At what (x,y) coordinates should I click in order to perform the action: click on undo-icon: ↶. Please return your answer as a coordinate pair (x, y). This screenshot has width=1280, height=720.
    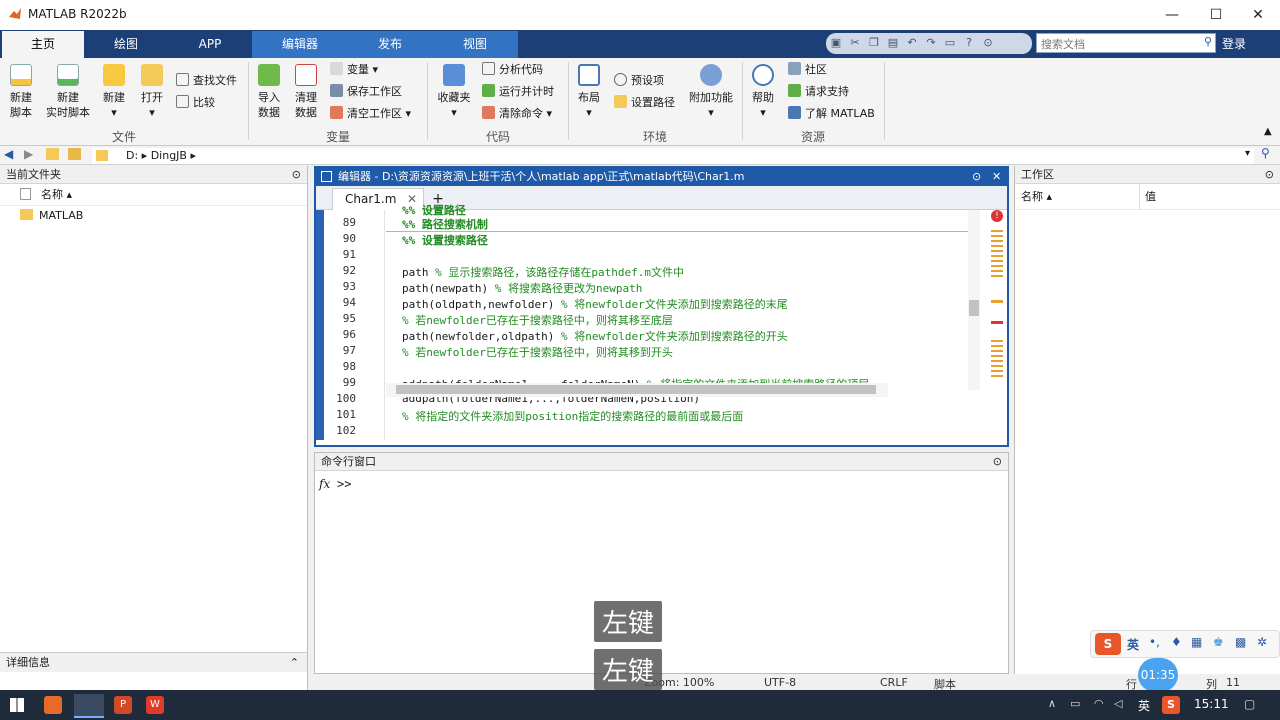
    Looking at the image, I should click on (912, 43).